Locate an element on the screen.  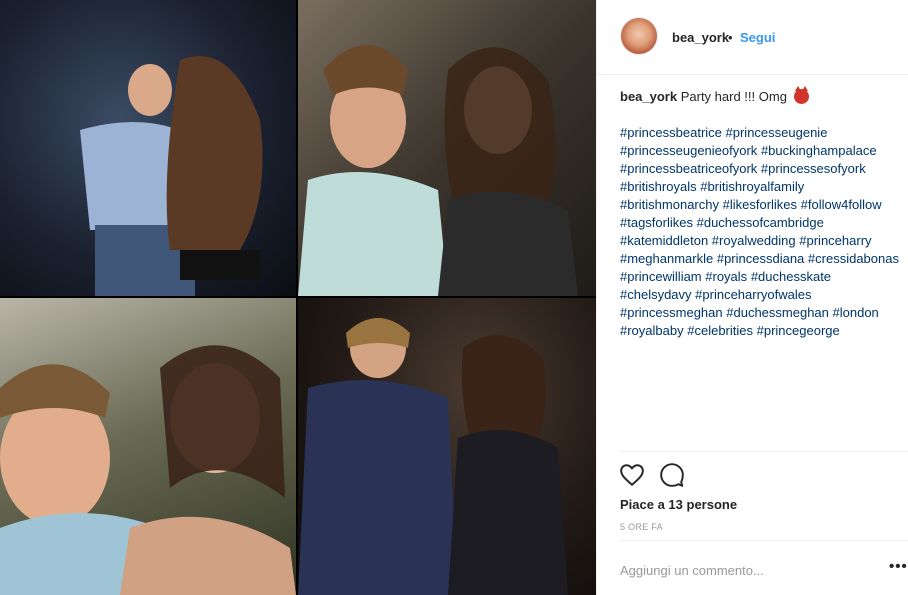
devil-emoji-icon is located at coordinates (801, 95).